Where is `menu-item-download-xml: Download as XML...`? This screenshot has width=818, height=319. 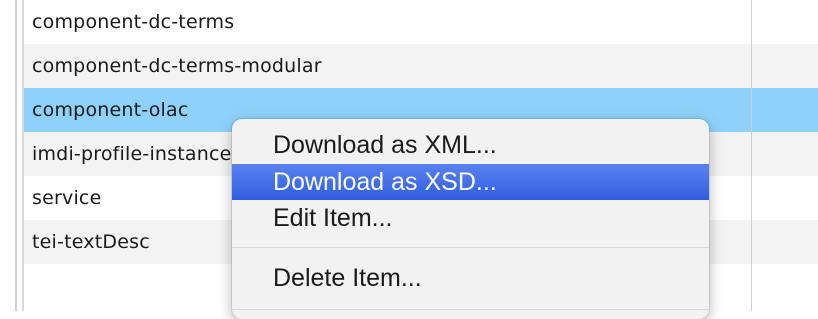 menu-item-download-xml: Download as XML... is located at coordinates (470, 145).